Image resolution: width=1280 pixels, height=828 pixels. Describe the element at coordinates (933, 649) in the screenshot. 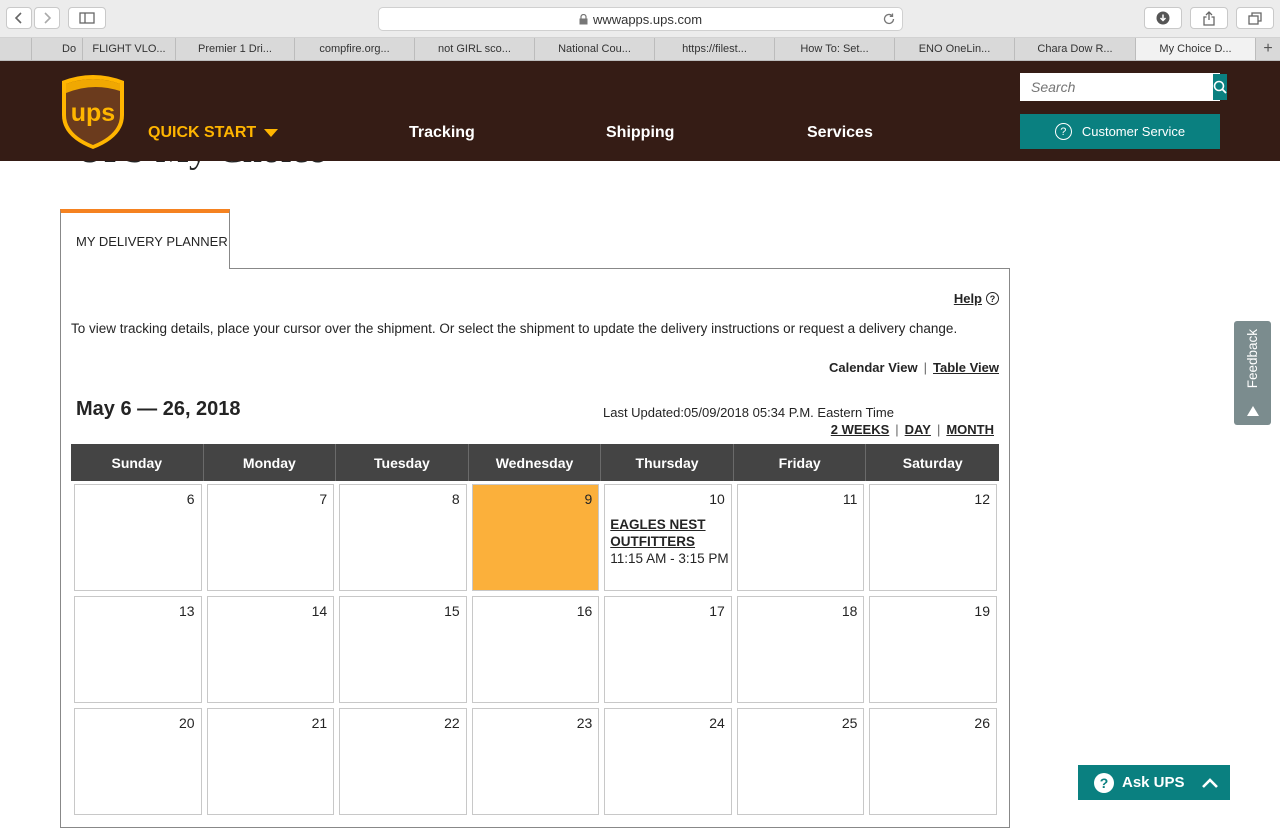

I see `calendar-day-cell: 19` at that location.